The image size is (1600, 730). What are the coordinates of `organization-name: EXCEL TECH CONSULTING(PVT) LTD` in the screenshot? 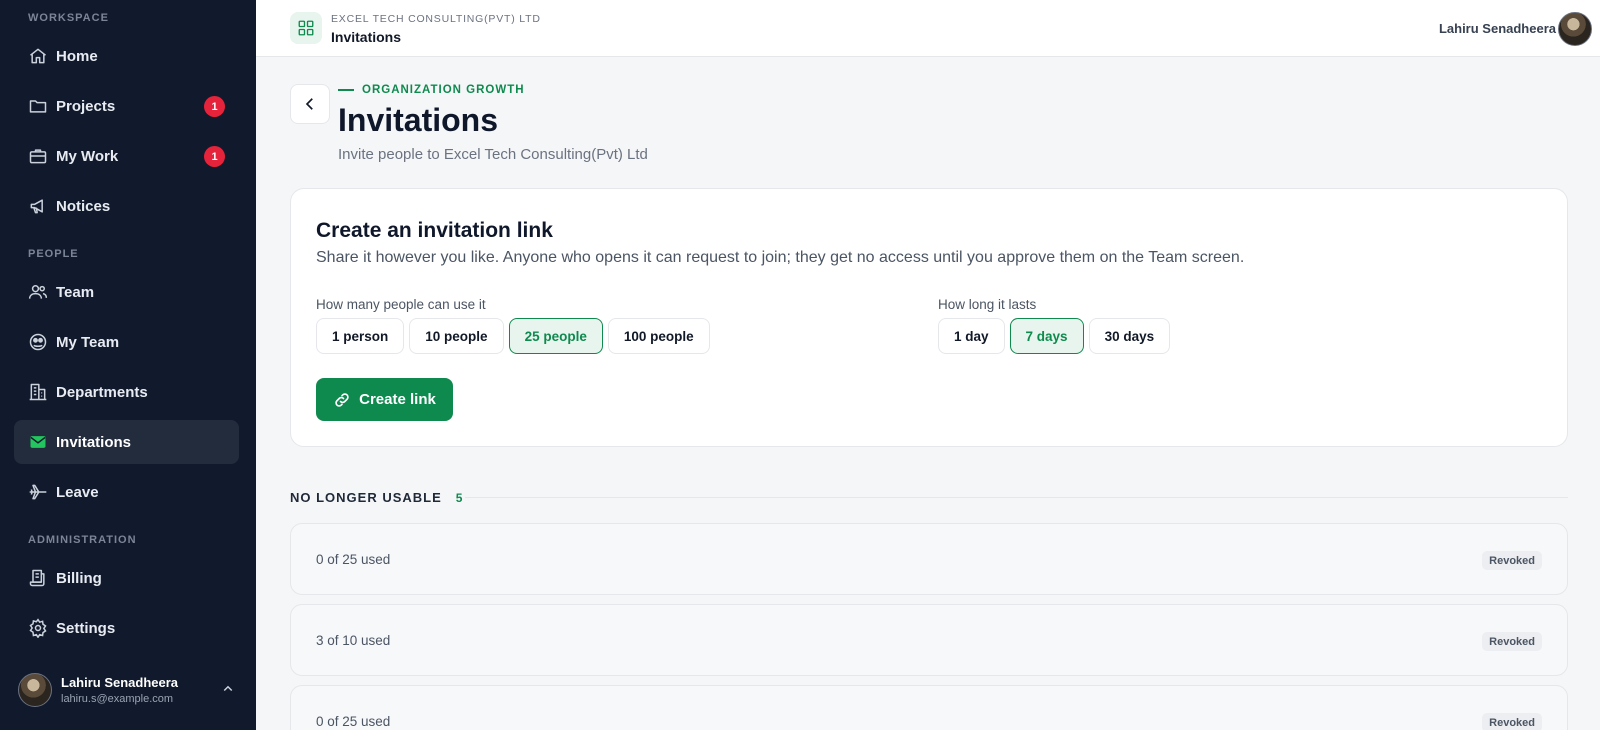 It's located at (436, 19).